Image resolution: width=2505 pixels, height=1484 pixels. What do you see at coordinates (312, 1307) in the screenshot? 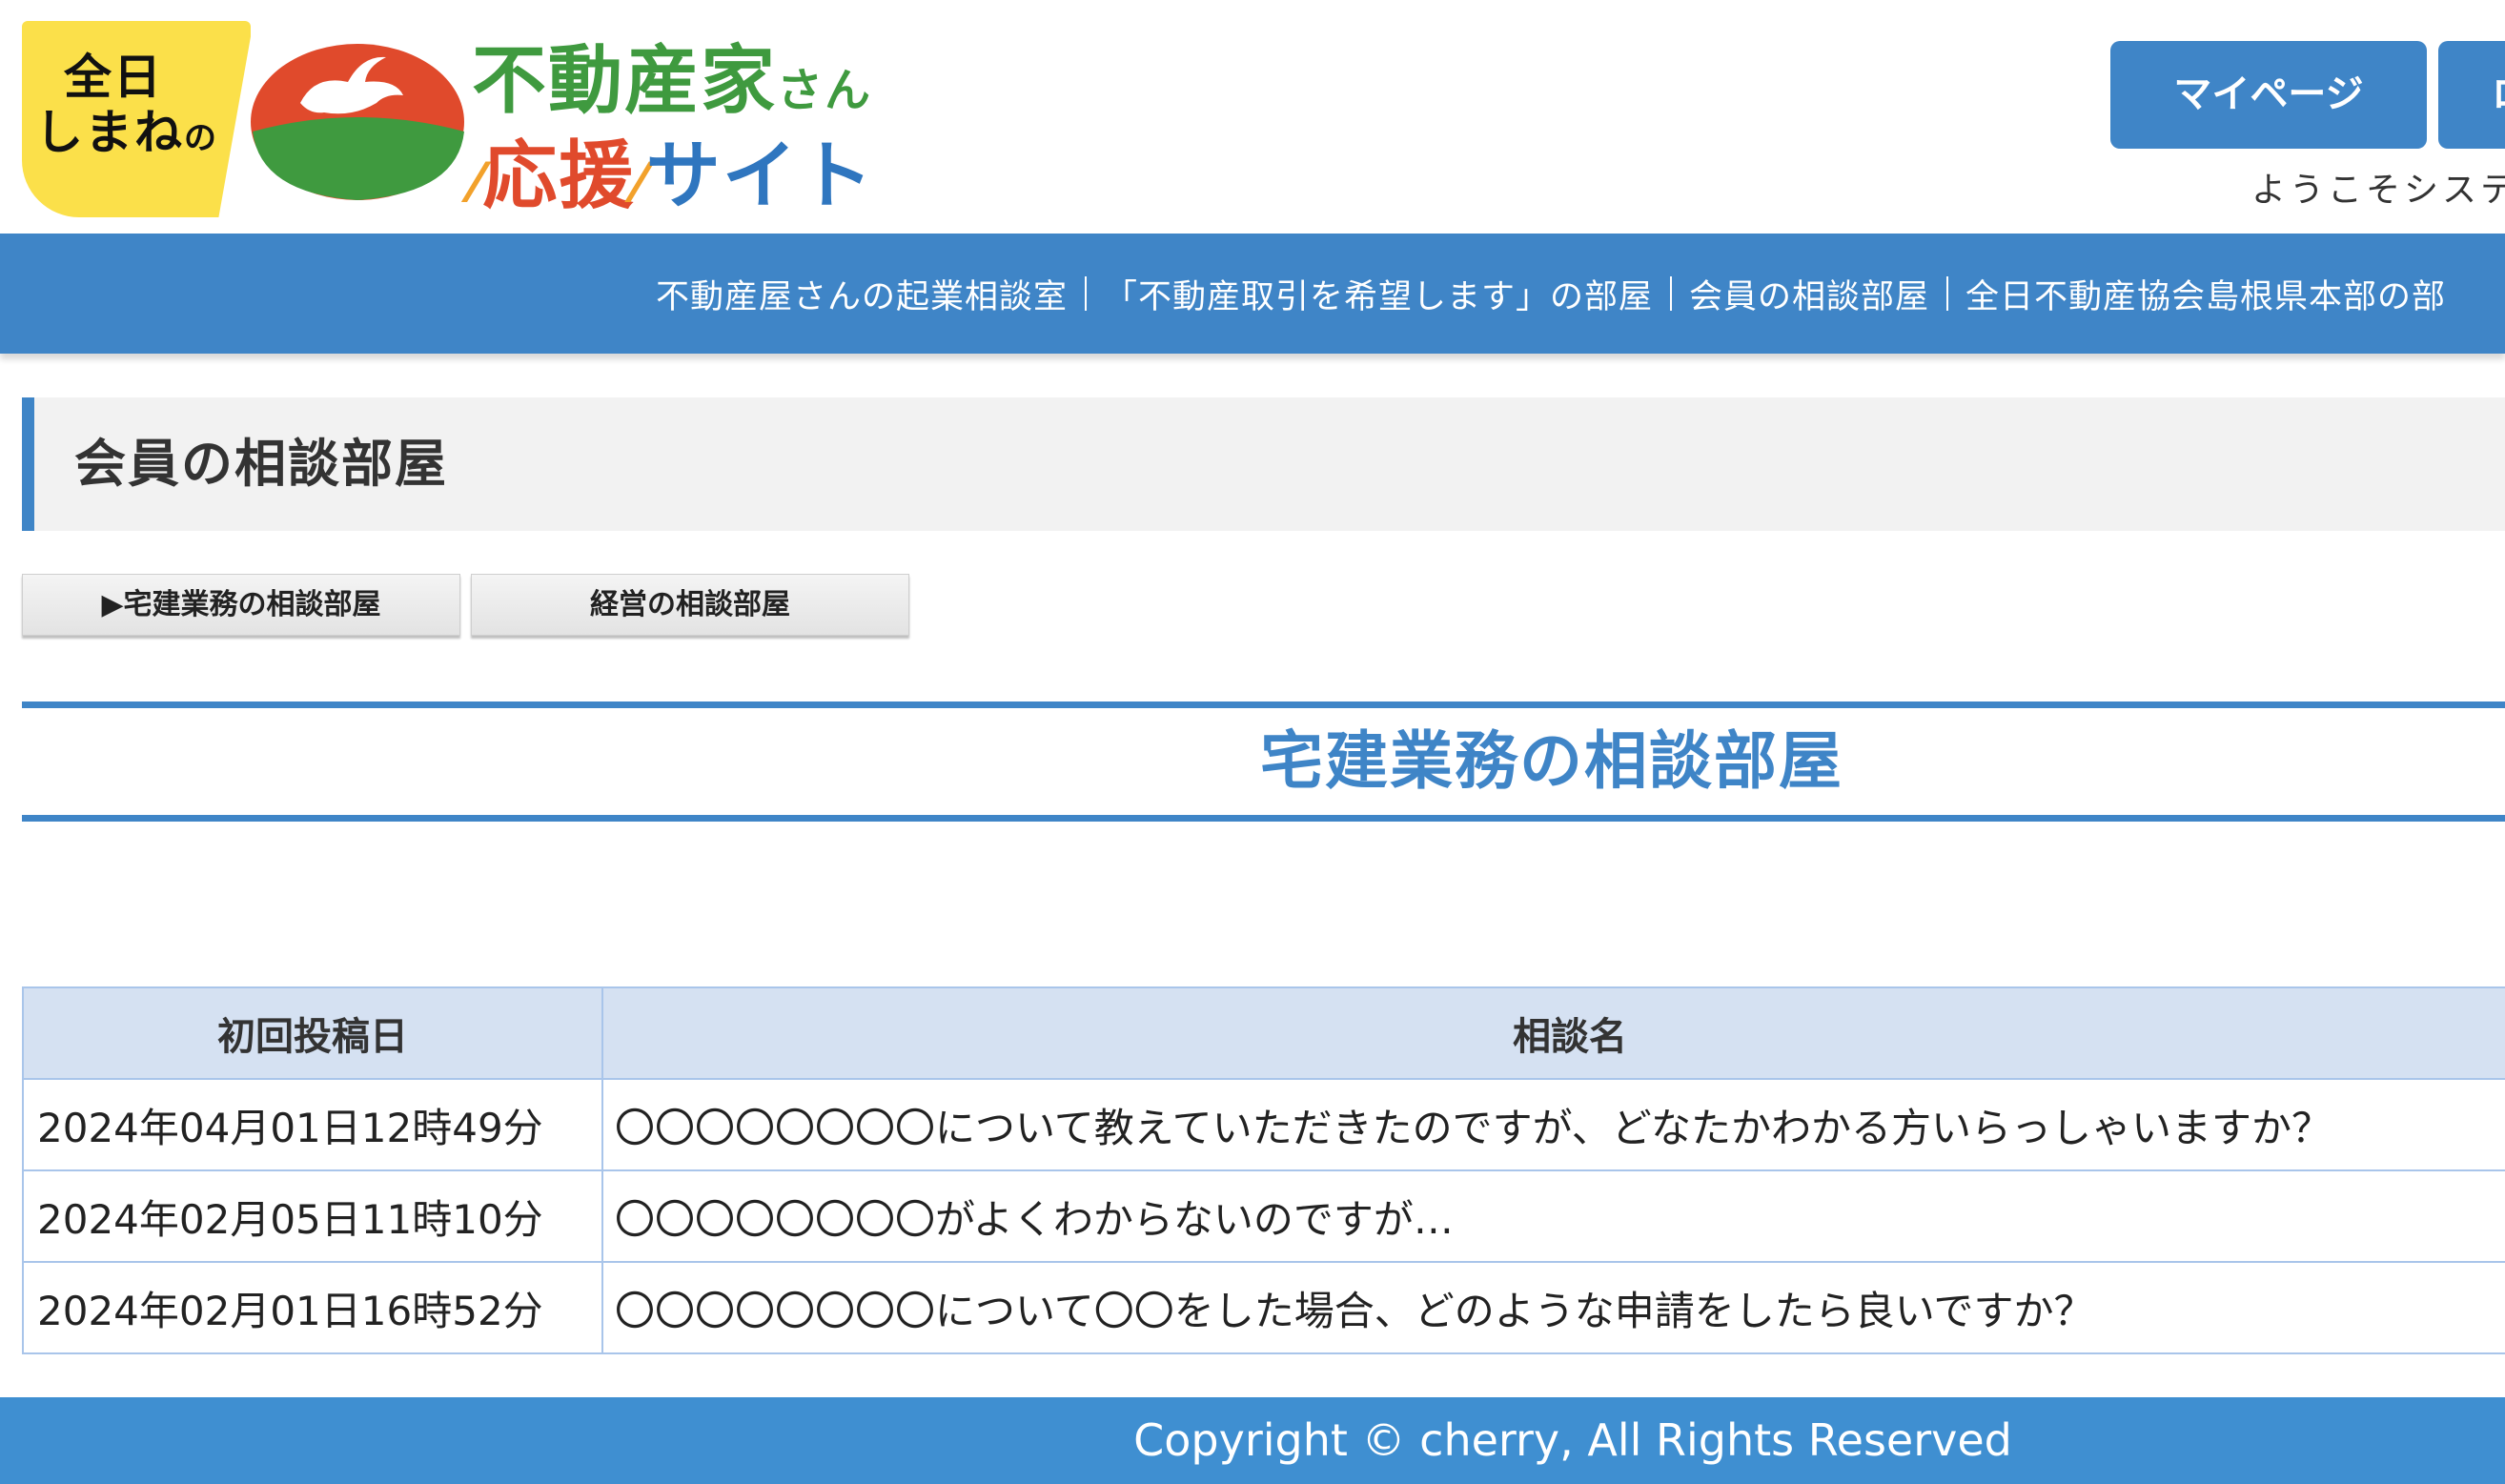
I see `post-date-cell: 2024年02月01日16時52分` at bounding box center [312, 1307].